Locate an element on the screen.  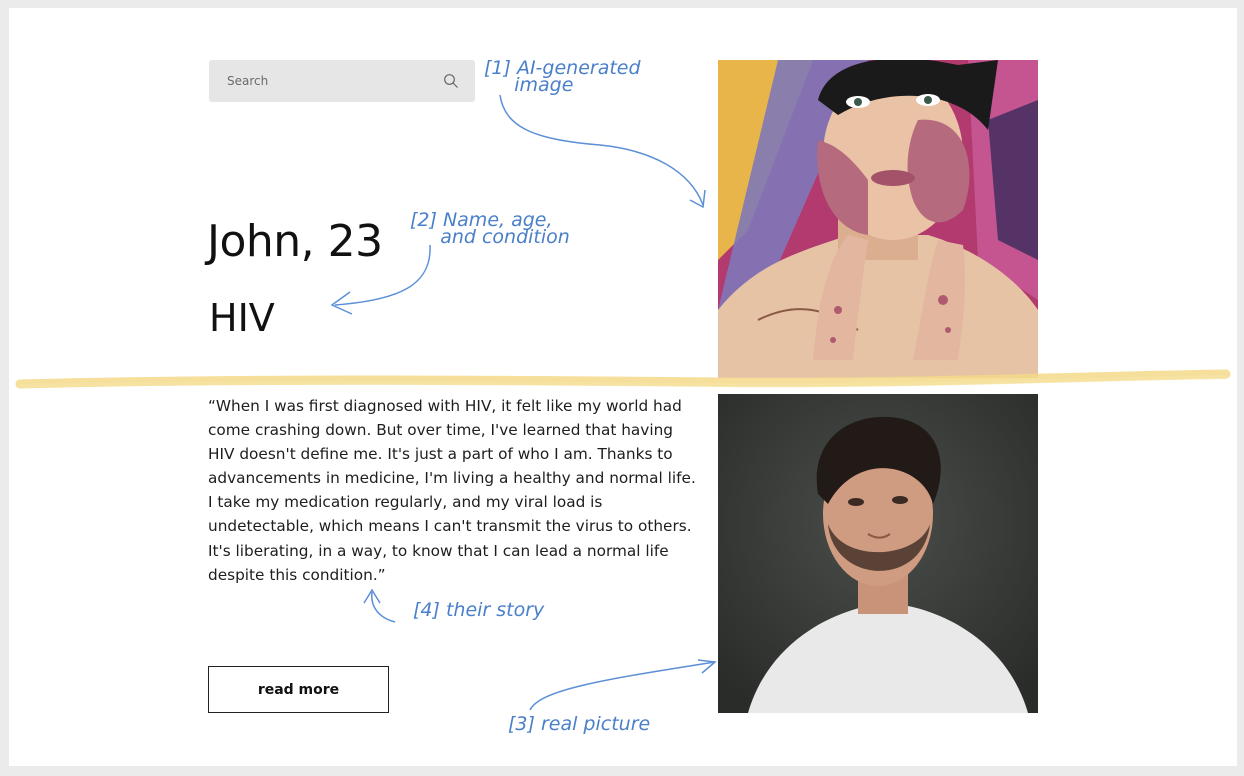
read-more-button: read more is located at coordinates (298, 689).